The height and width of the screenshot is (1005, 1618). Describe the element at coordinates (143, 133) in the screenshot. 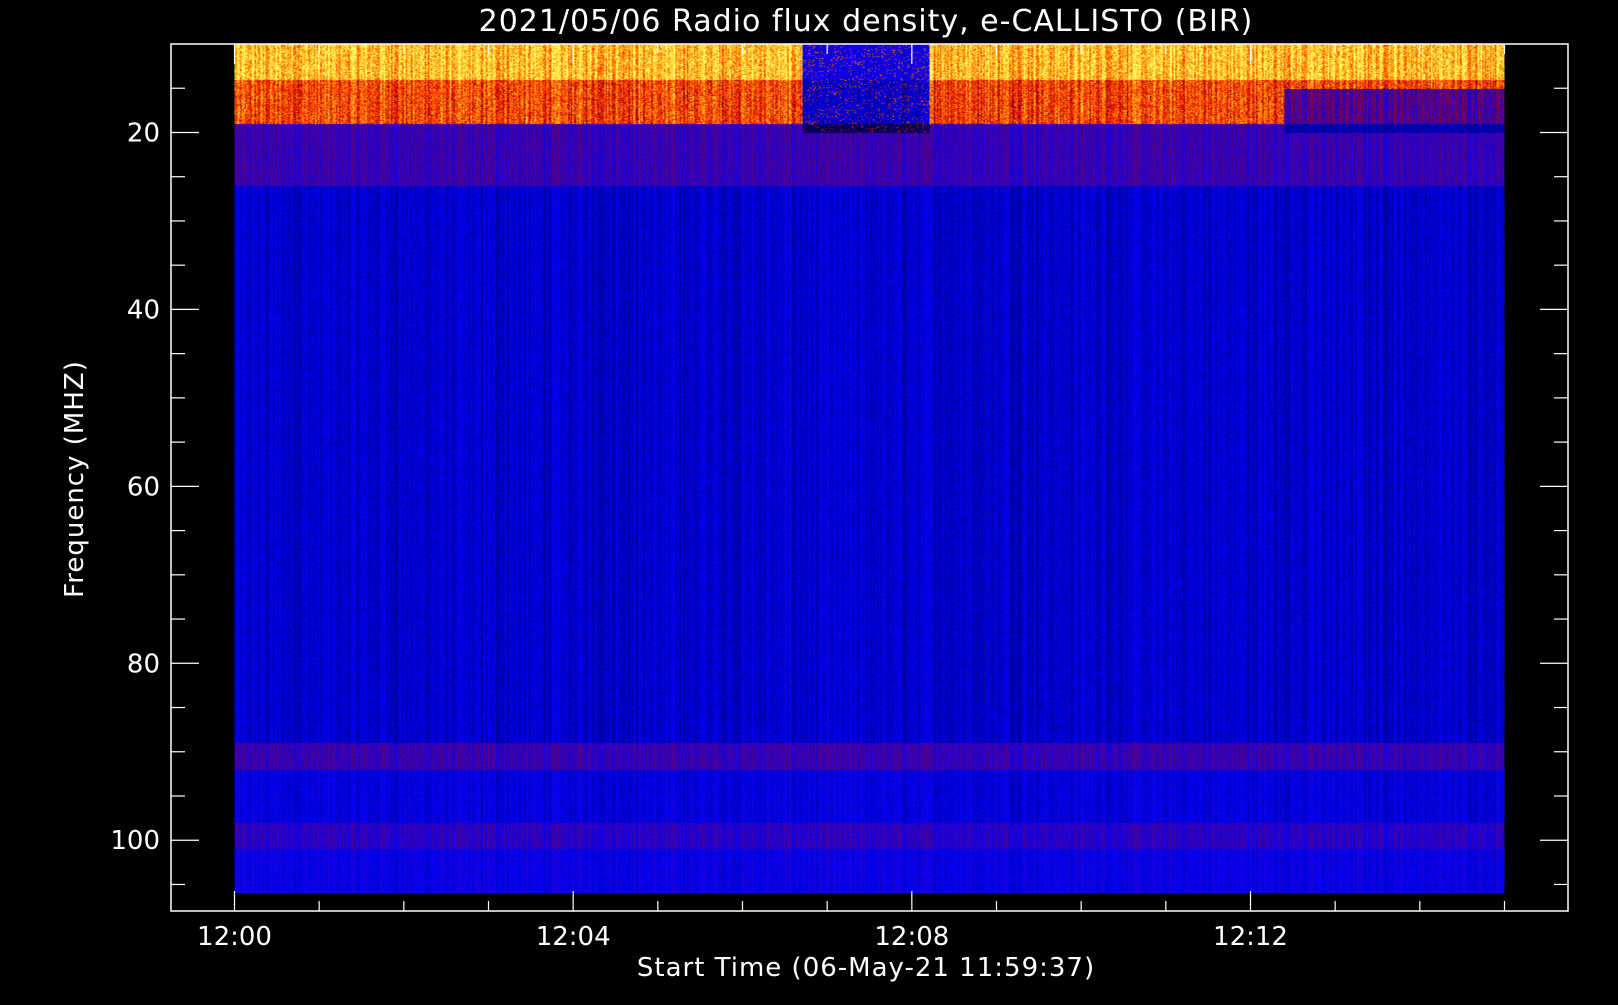

I see `y-tick-label: 20` at that location.